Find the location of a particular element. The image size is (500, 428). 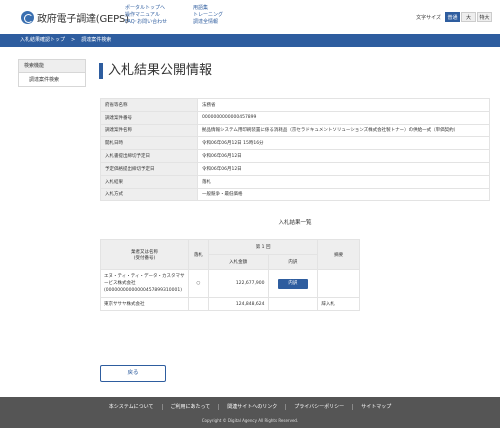

info-row: 入札結果 落札 is located at coordinates (295, 181).